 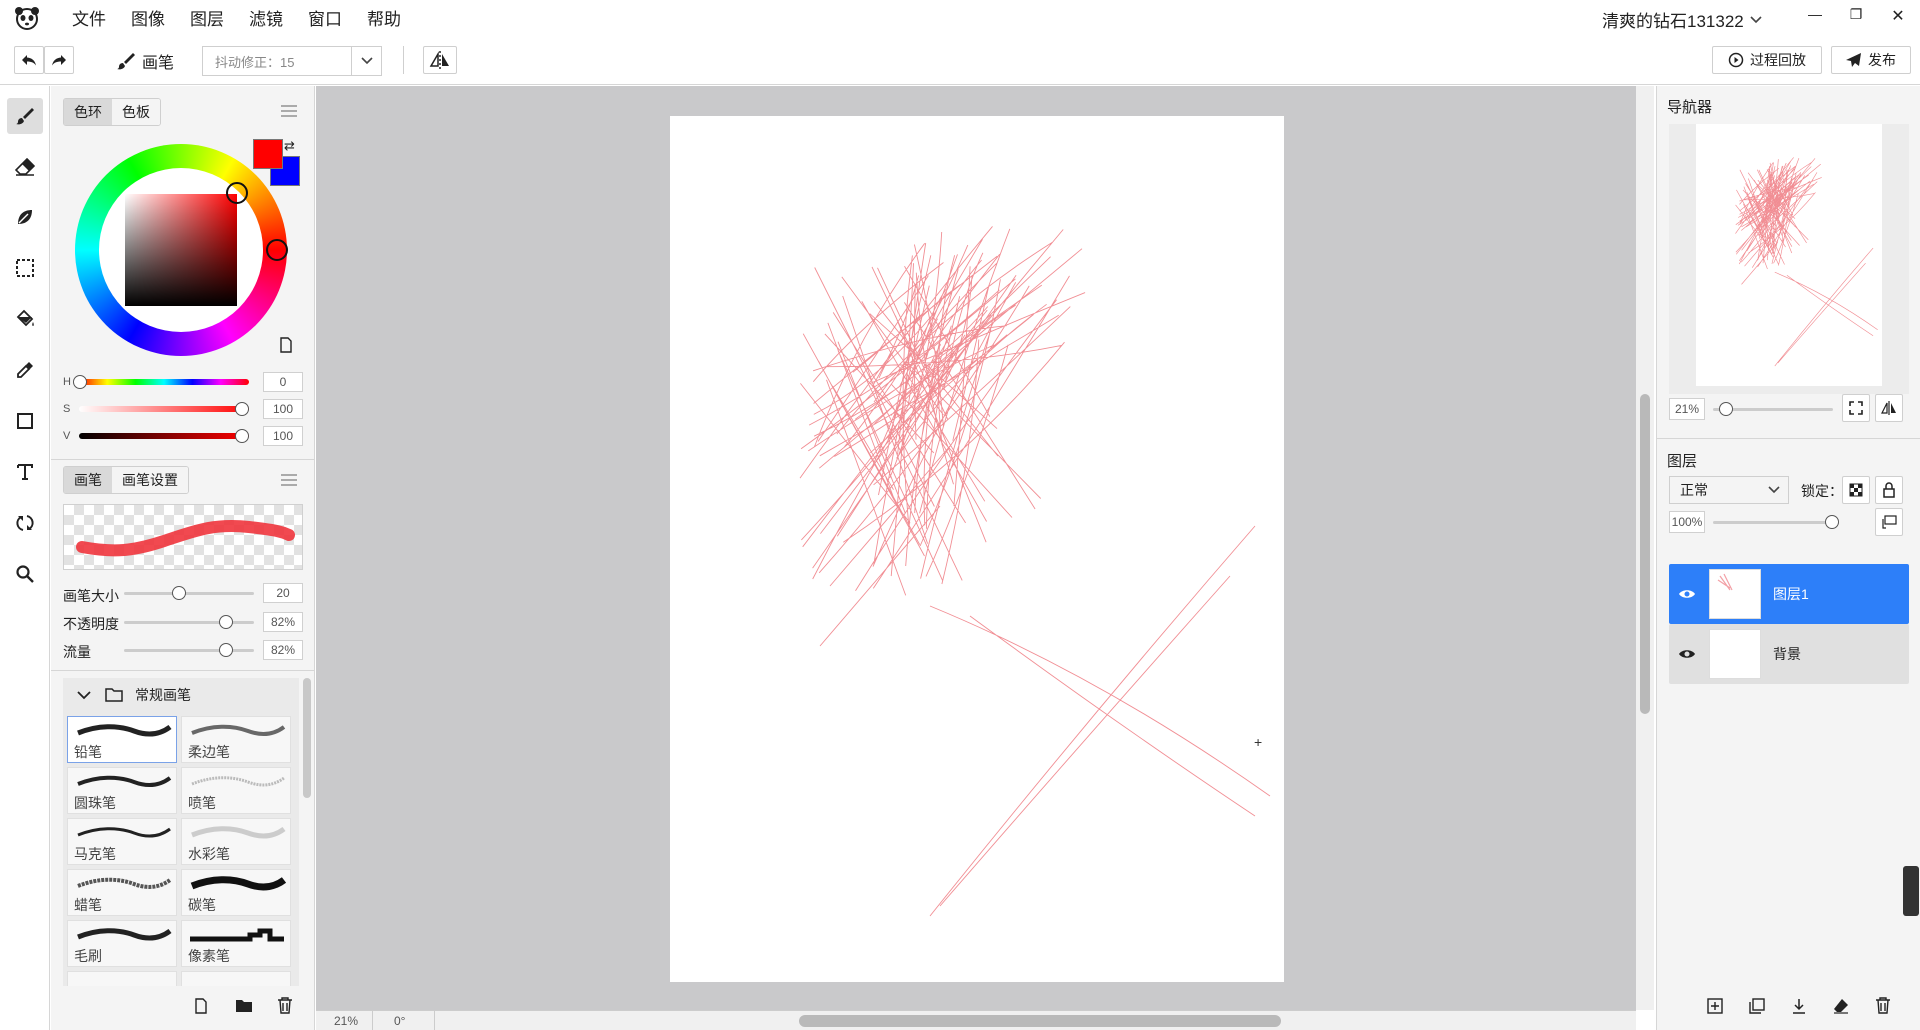 What do you see at coordinates (226, 650) in the screenshot?
I see `brush-flow-knob` at bounding box center [226, 650].